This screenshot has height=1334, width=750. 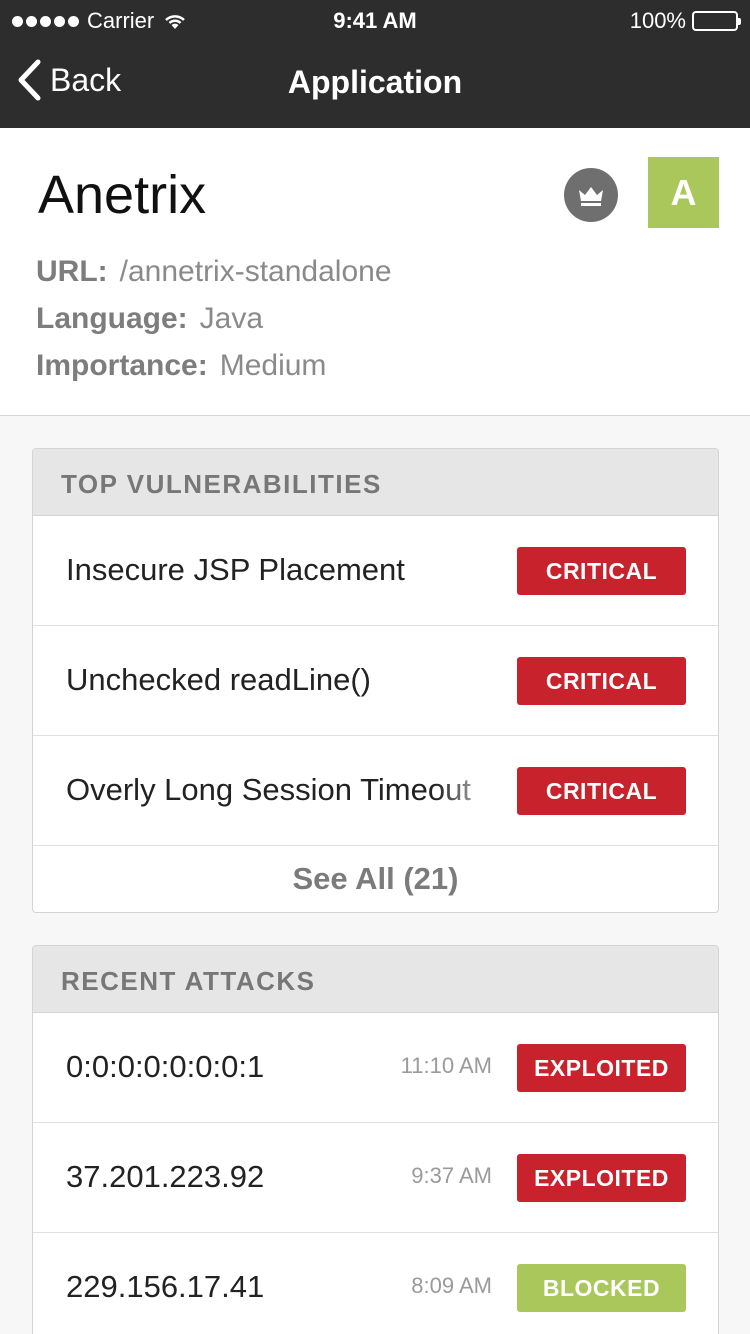 What do you see at coordinates (219, 679) in the screenshot?
I see `vulnerability-name: Unchecked readLine()` at bounding box center [219, 679].